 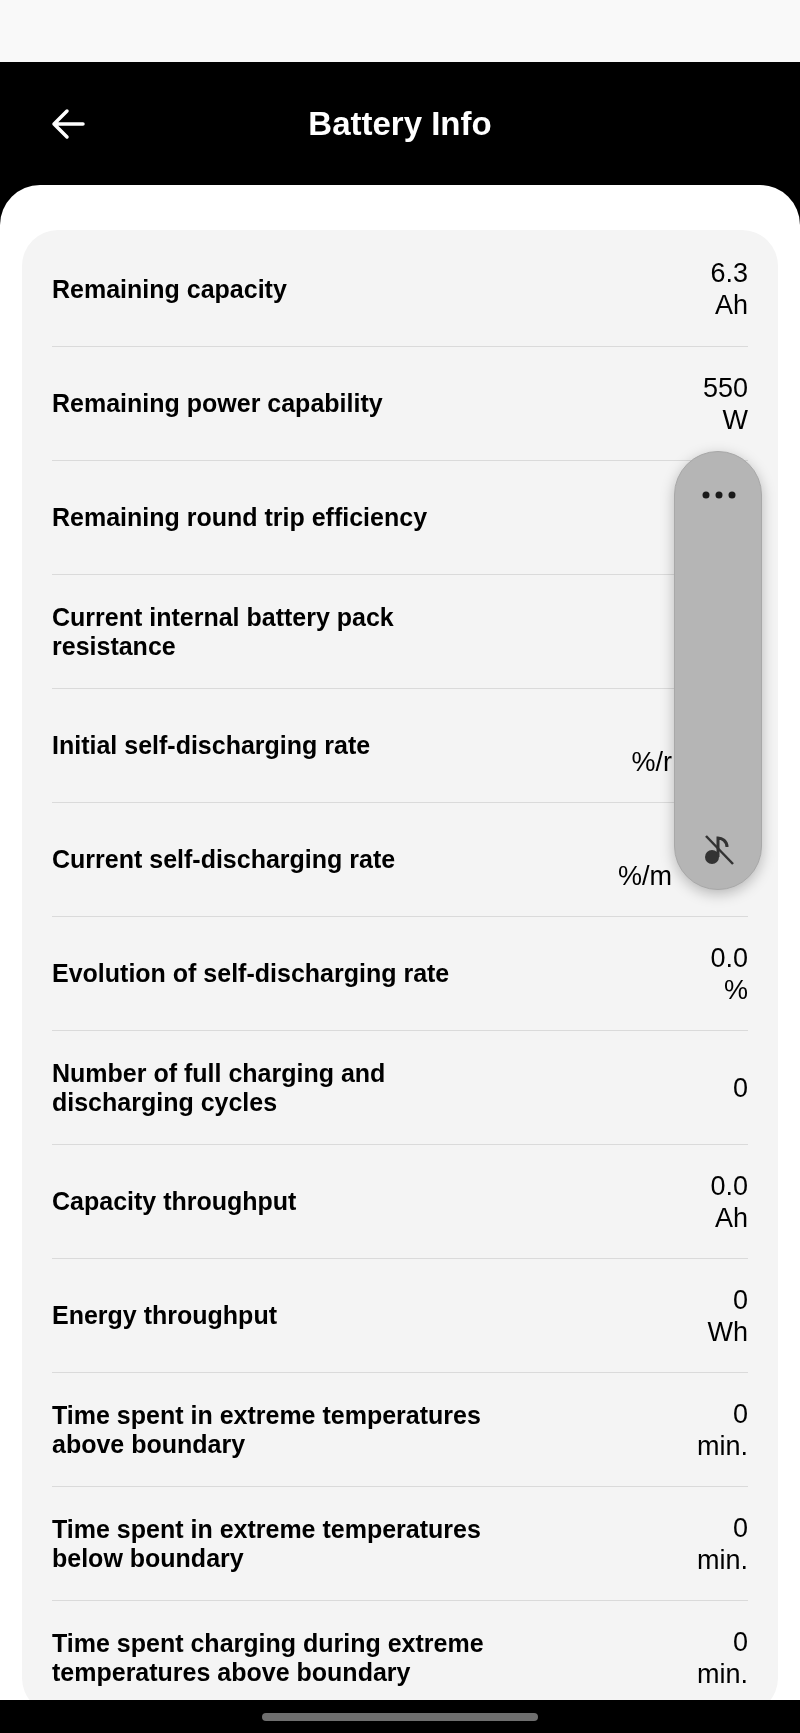 I want to click on info-label: Time spent in extreme temperatures above boundary, so click(x=267, y=1429).